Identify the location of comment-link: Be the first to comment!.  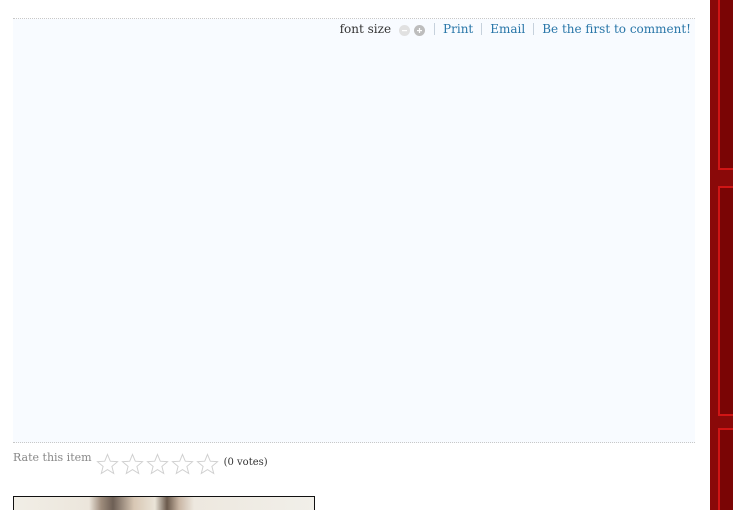
(616, 29).